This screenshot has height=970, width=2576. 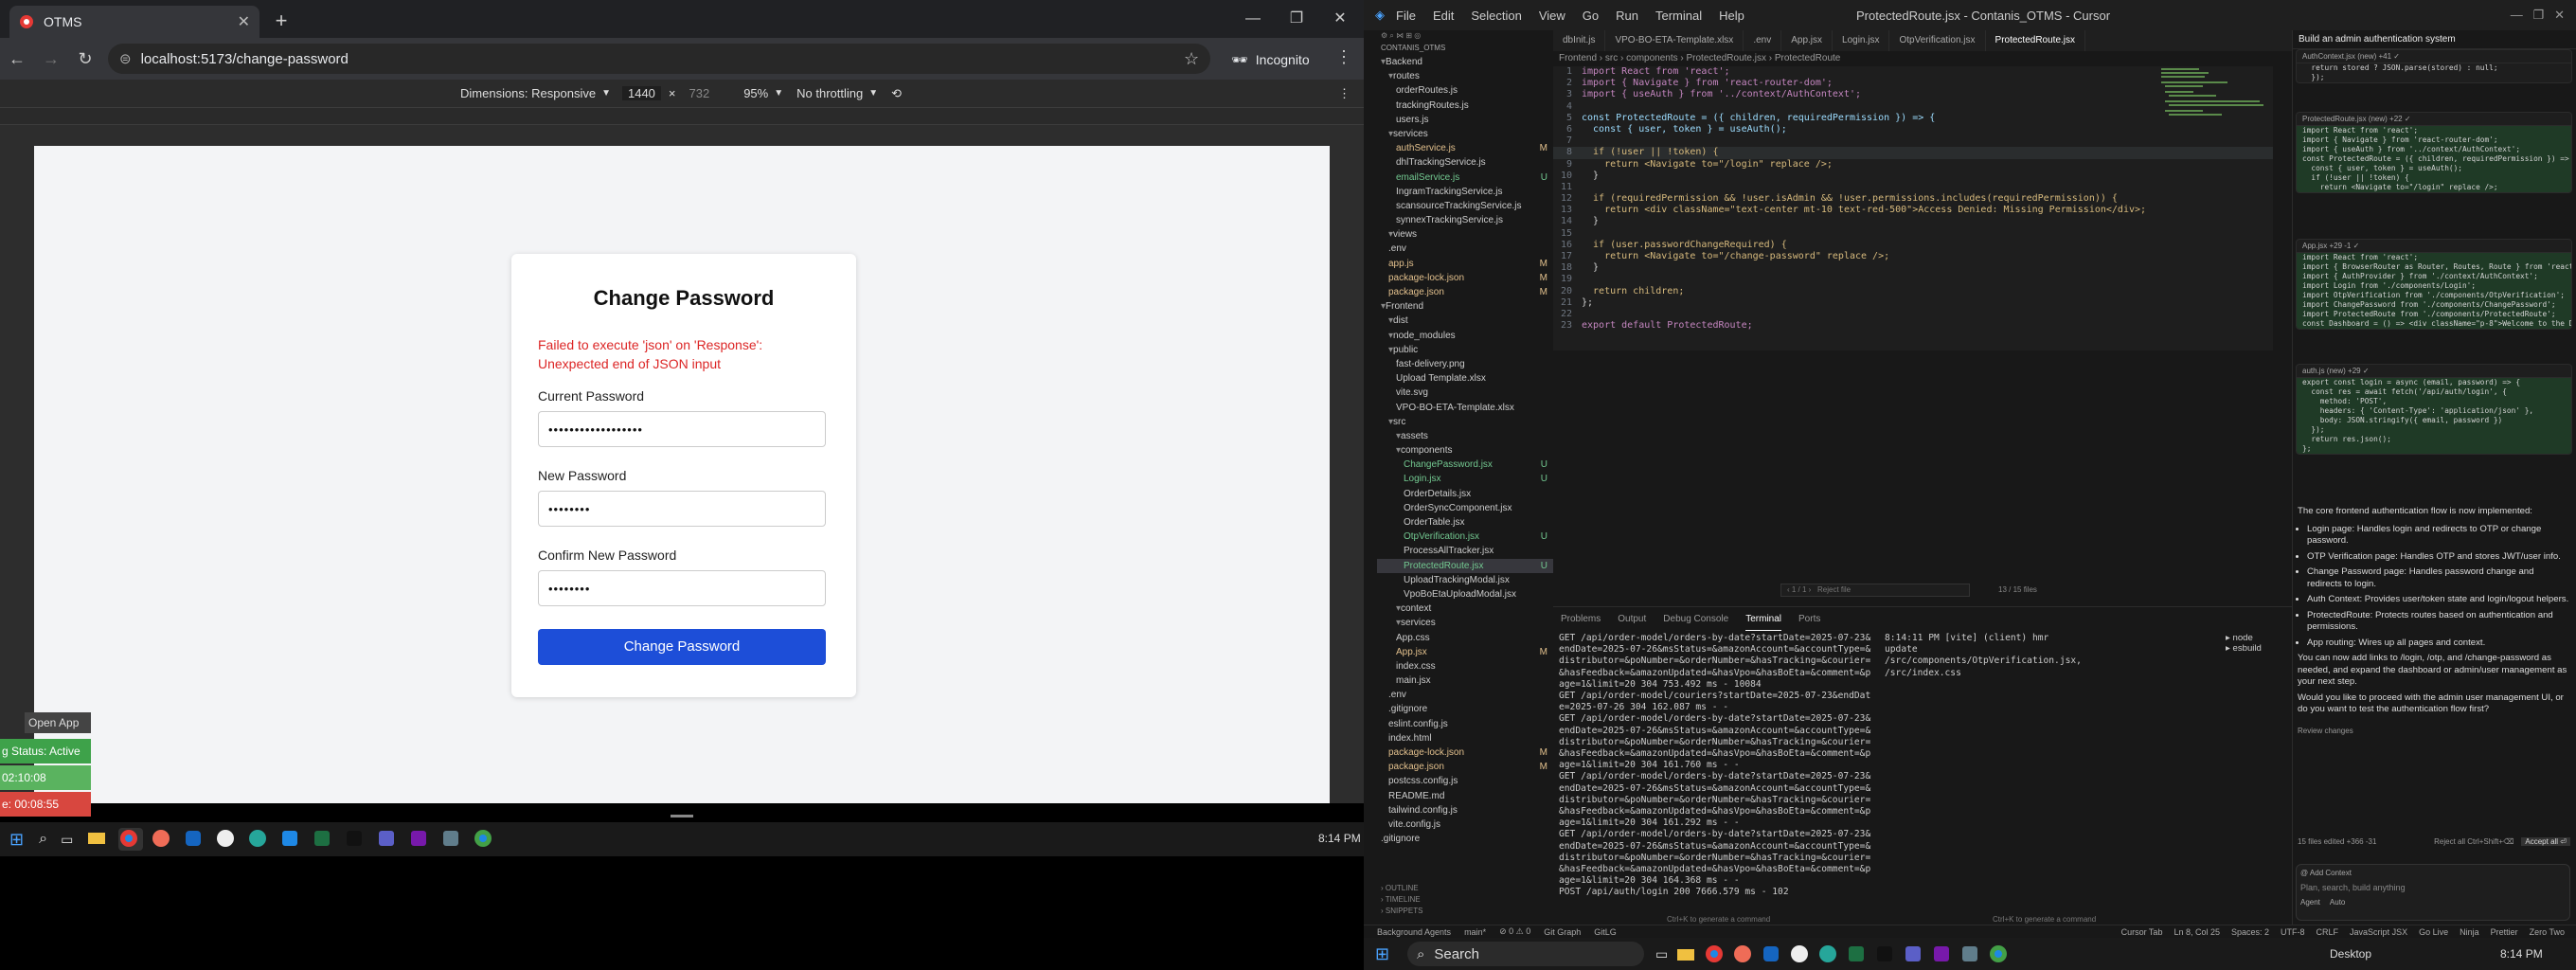 What do you see at coordinates (1401, 889) in the screenshot?
I see `outline-section: › OUTLINE` at bounding box center [1401, 889].